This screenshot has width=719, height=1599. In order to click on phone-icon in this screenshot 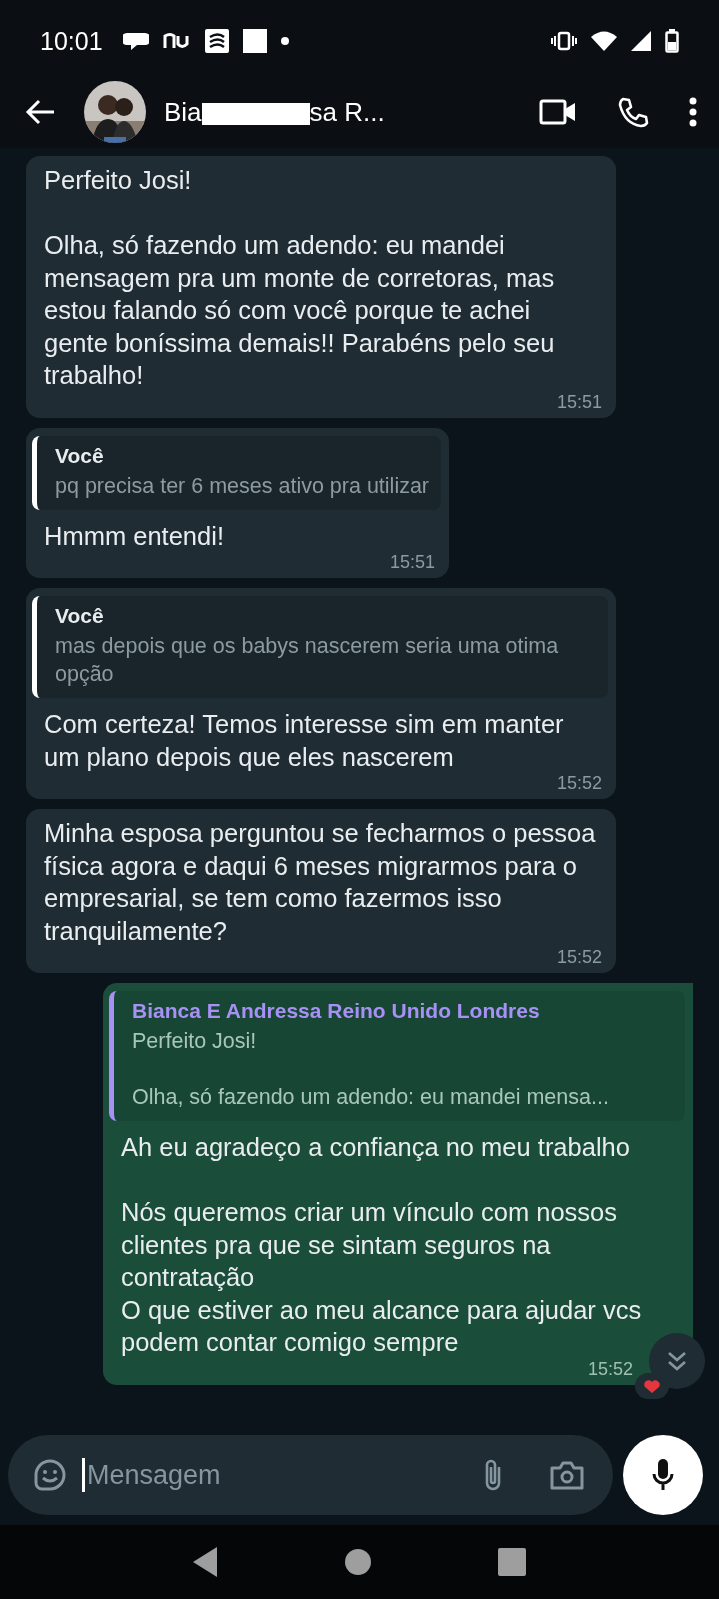, I will do `click(633, 112)`.